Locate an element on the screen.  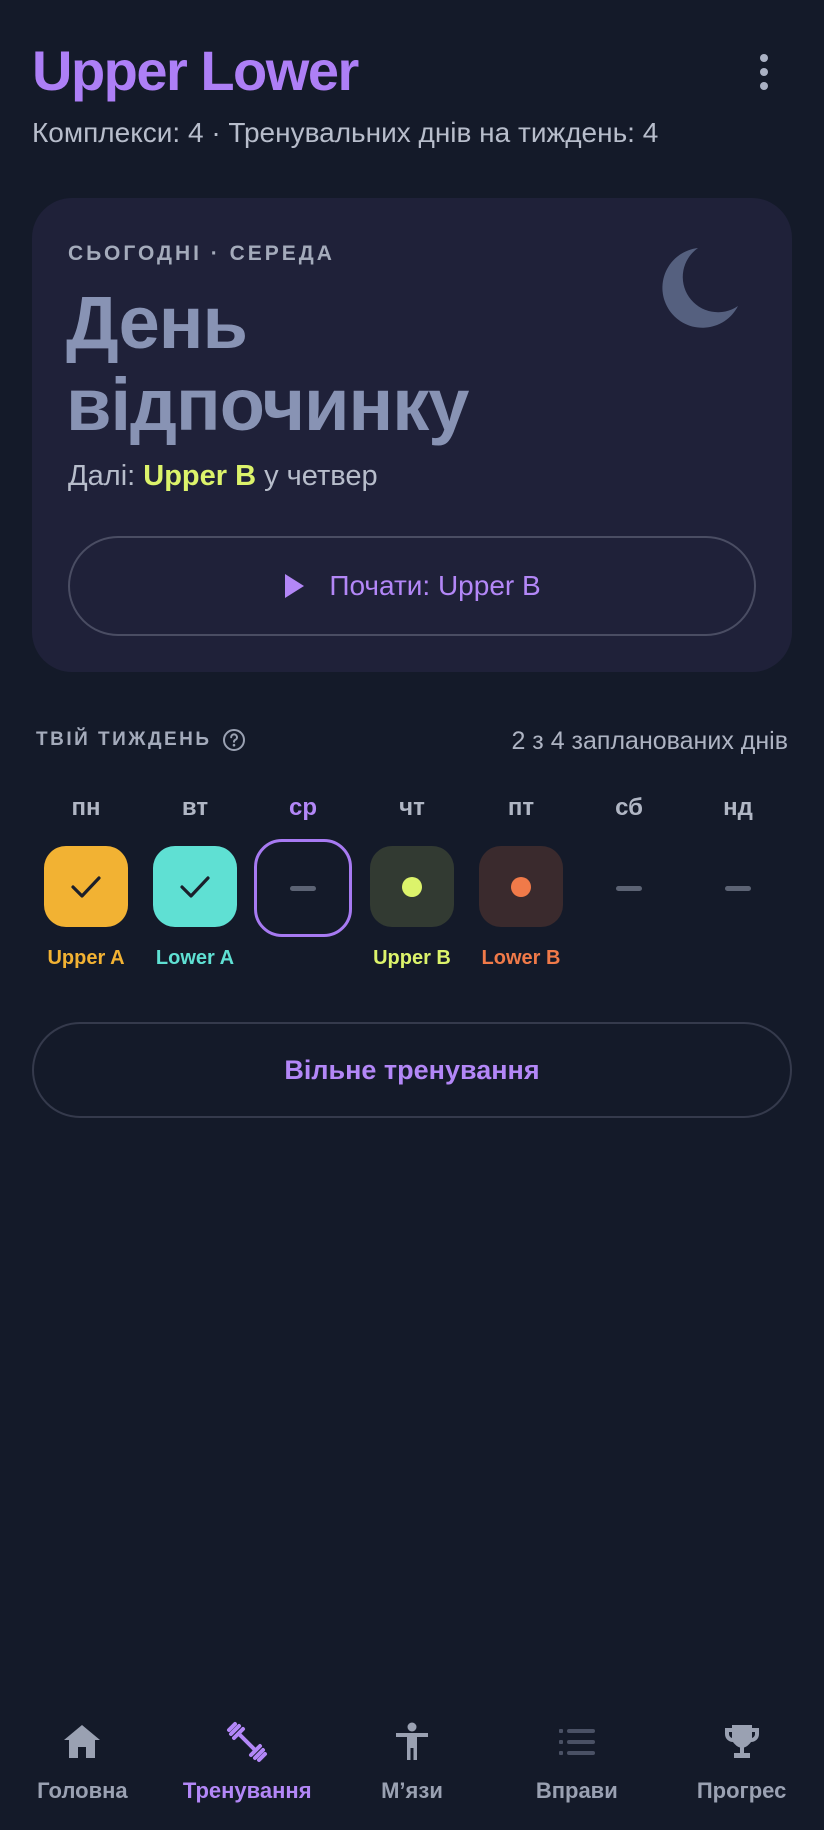
week-section-label: ТВІЙ ТИЖДЕНЬ is located at coordinates (141, 740).